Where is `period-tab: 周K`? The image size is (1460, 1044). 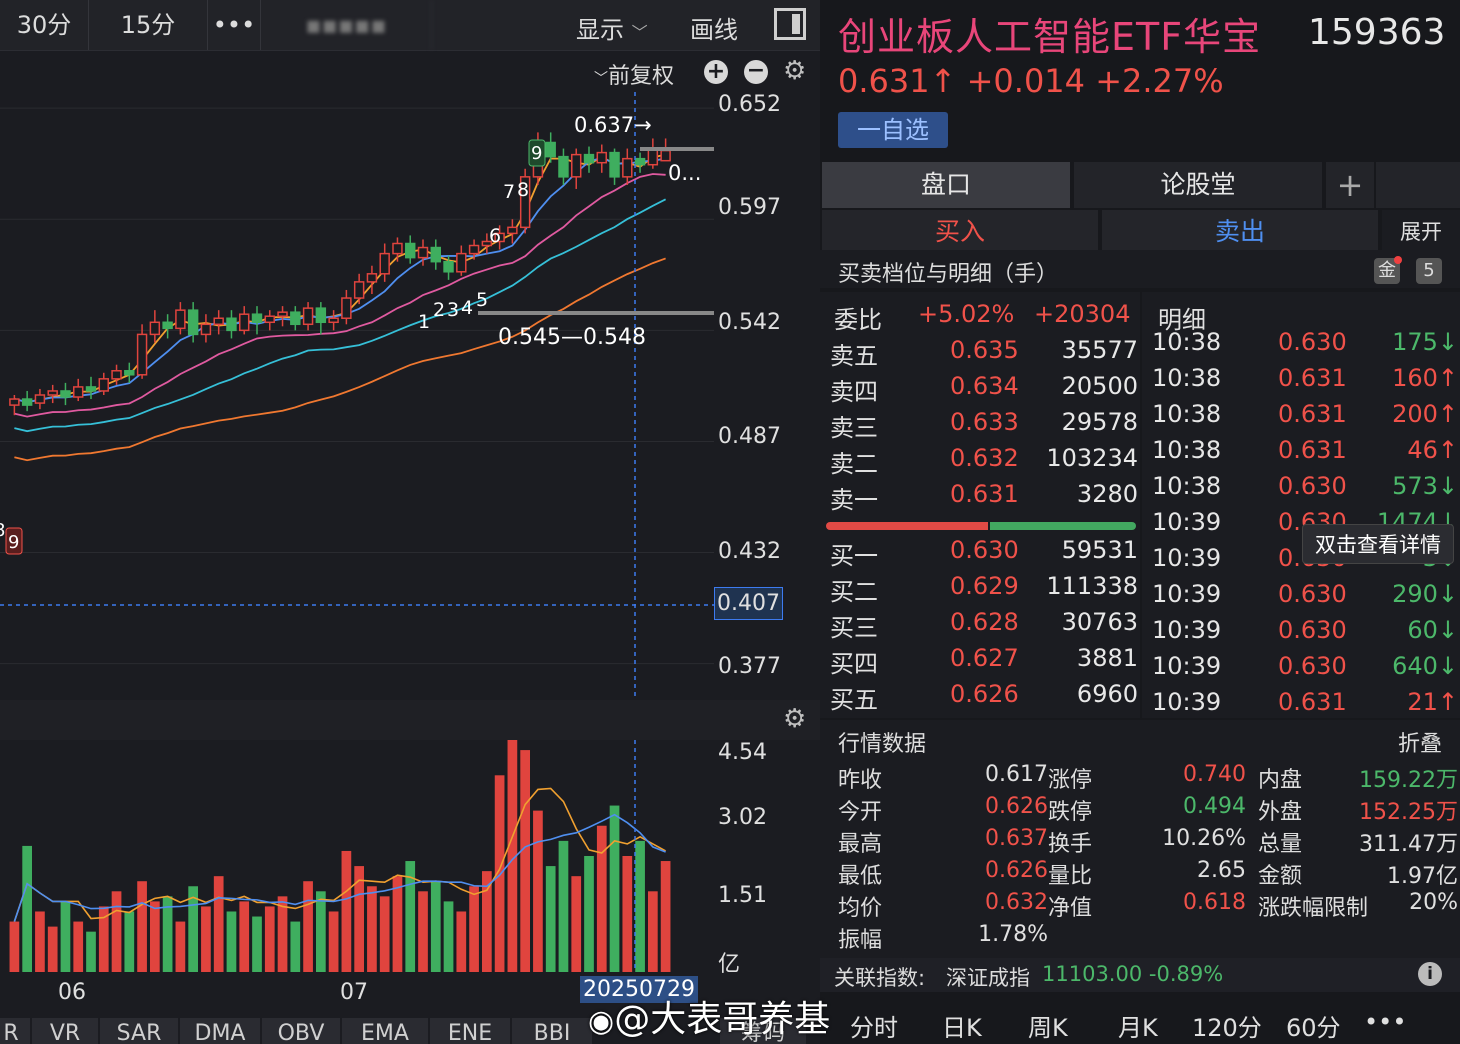
period-tab: 周K is located at coordinates (1048, 1025).